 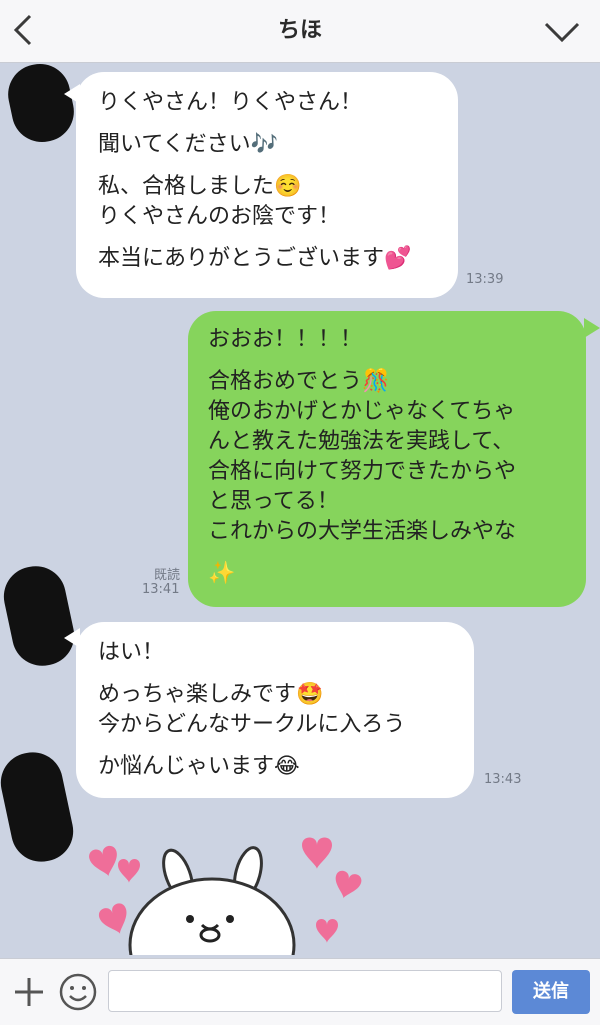 What do you see at coordinates (161, 589) in the screenshot?
I see `message-time: 13:41` at bounding box center [161, 589].